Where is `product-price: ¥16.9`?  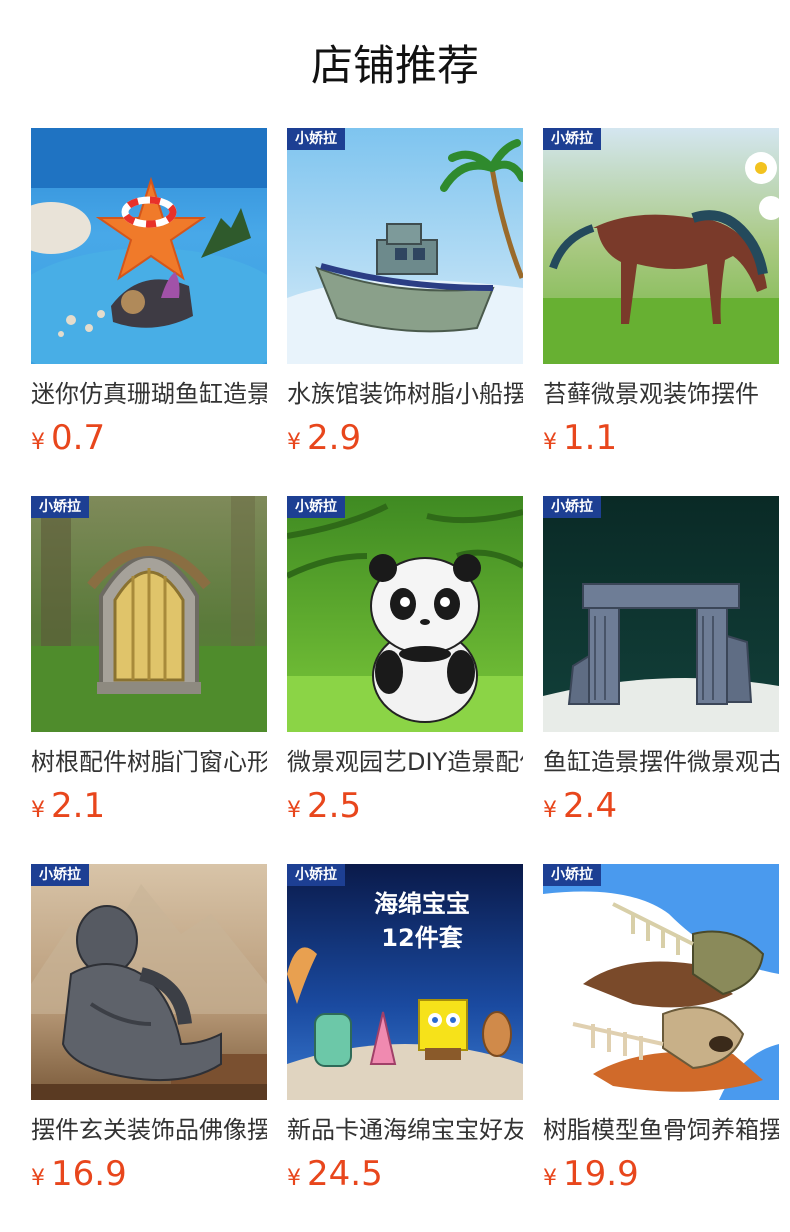 product-price: ¥16.9 is located at coordinates (149, 1177).